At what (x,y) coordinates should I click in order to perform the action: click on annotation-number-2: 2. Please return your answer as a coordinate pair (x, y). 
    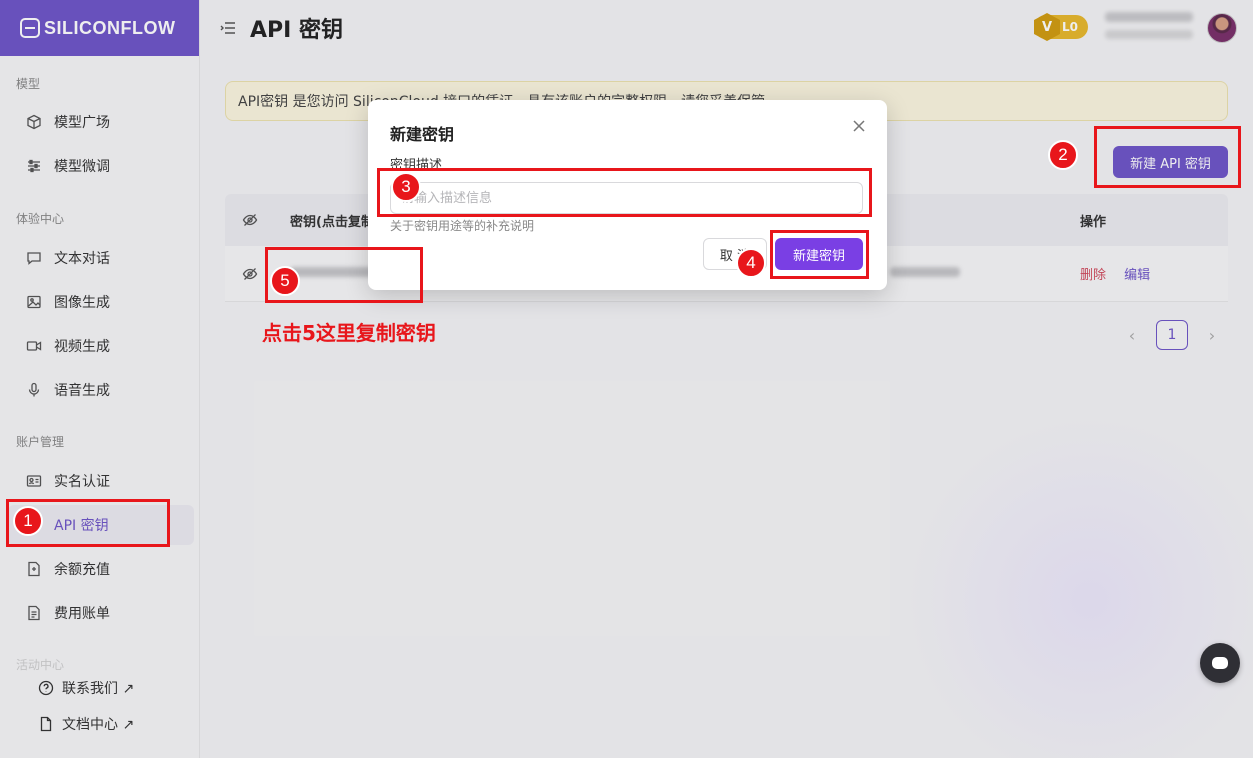
    Looking at the image, I should click on (1063, 155).